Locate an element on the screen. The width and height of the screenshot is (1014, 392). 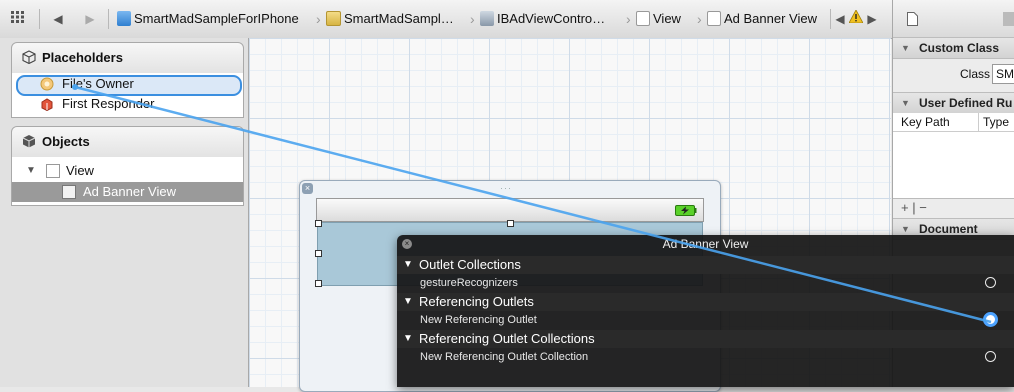
hud-item-label: New Referencing Outlet is located at coordinates (478, 320).